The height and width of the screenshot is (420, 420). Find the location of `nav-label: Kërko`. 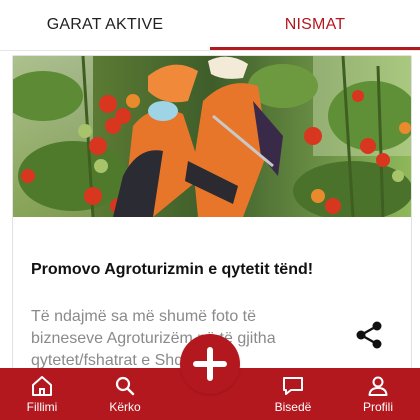

nav-label: Kërko is located at coordinates (125, 407).